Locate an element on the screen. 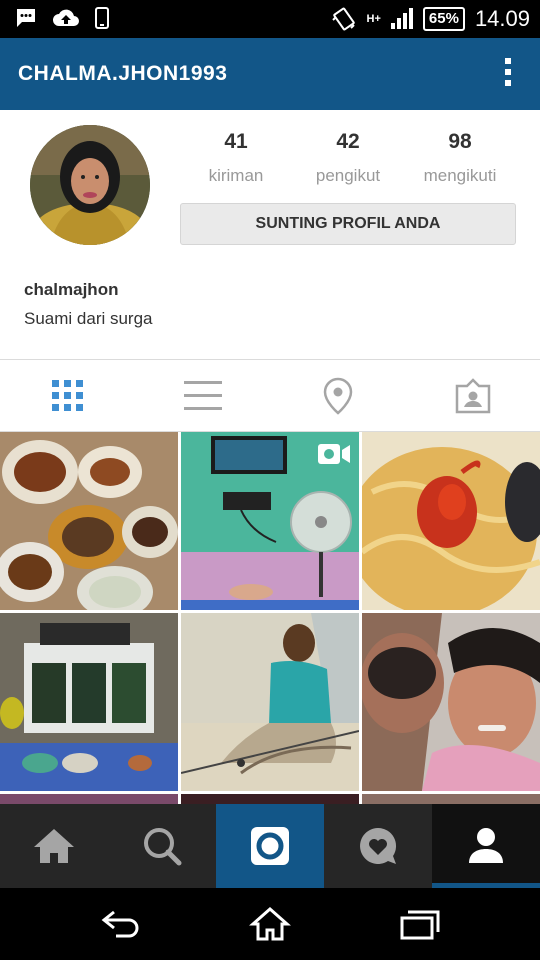 This screenshot has width=540, height=960. tab-map-view is located at coordinates (337, 395).